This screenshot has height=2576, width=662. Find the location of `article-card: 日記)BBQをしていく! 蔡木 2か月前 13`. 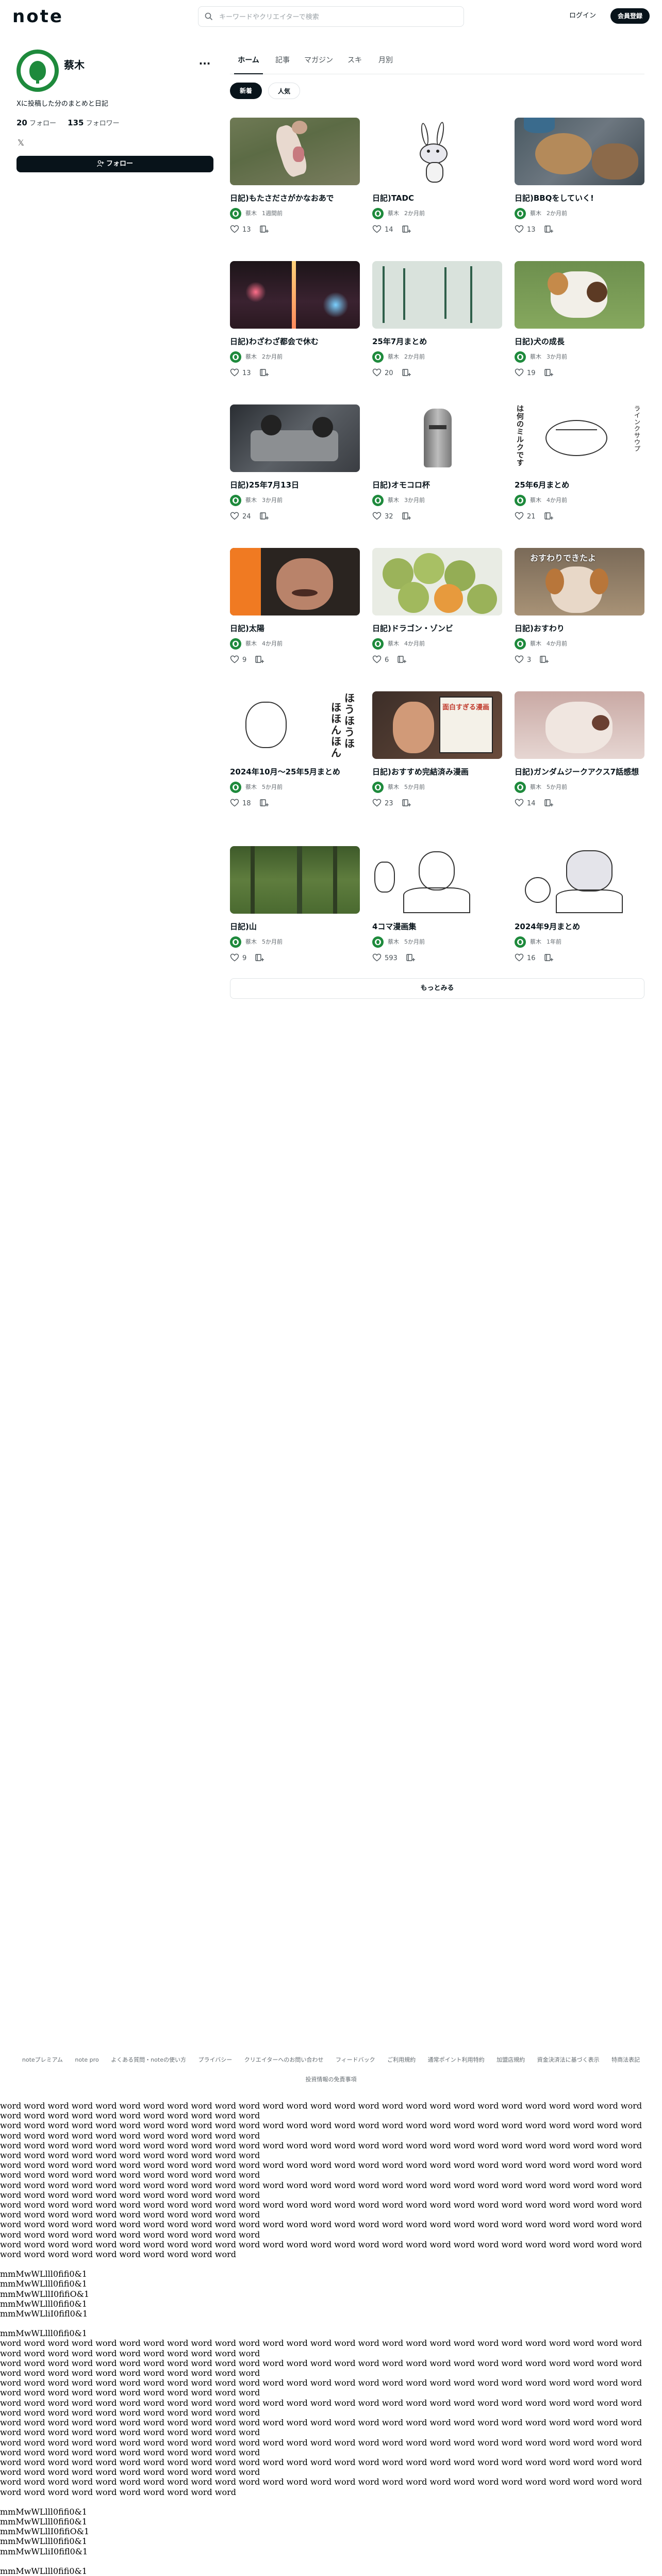

article-card: 日記)BBQをしていく! 蔡木 2か月前 13 is located at coordinates (579, 176).